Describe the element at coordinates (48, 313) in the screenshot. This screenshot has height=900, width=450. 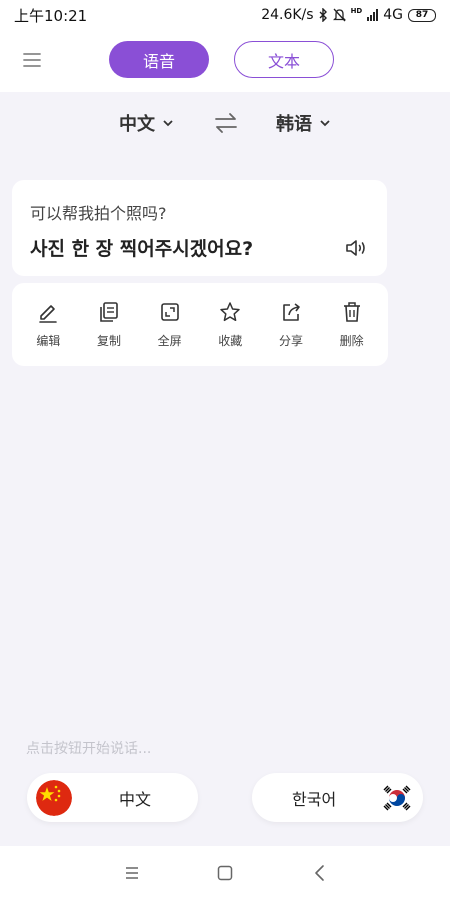
I see `pencil-icon` at that location.